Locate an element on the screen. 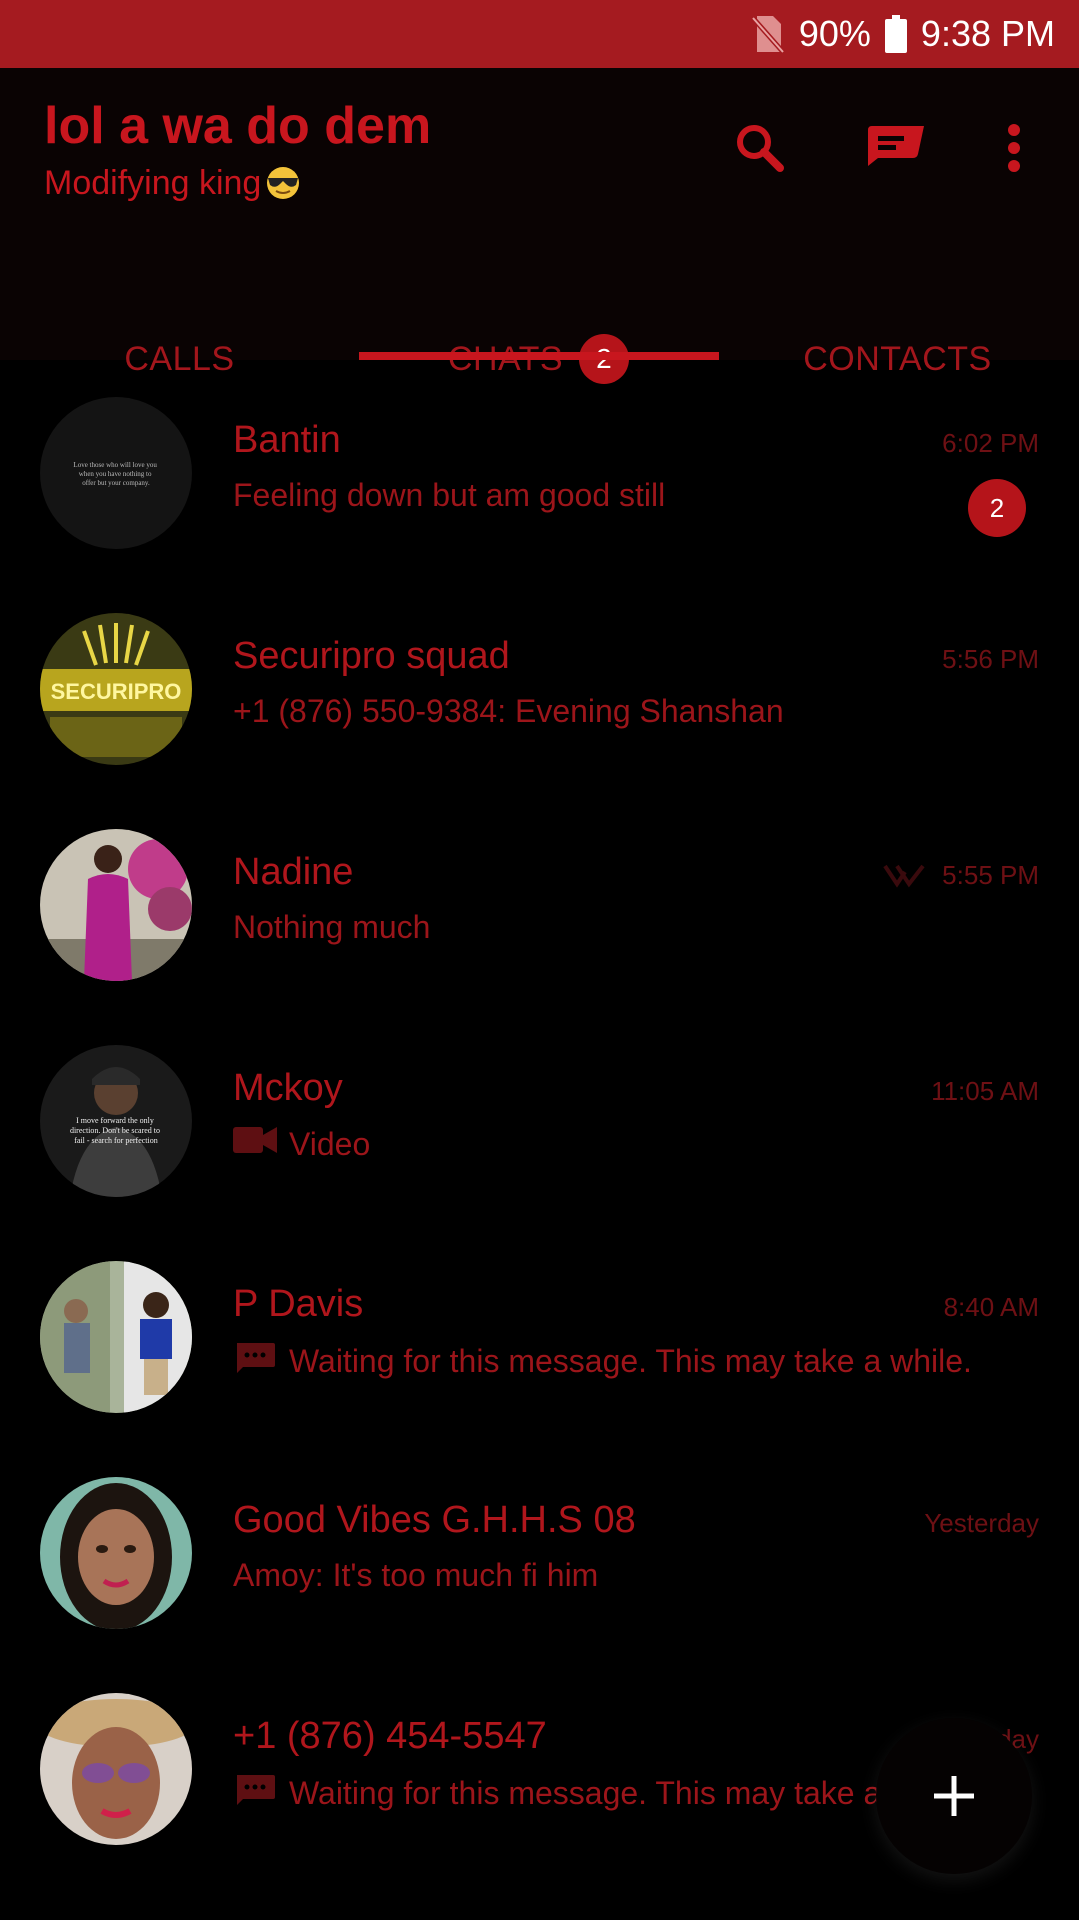 The height and width of the screenshot is (1920, 1079). chat-preview: Nothing much is located at coordinates (331, 927).